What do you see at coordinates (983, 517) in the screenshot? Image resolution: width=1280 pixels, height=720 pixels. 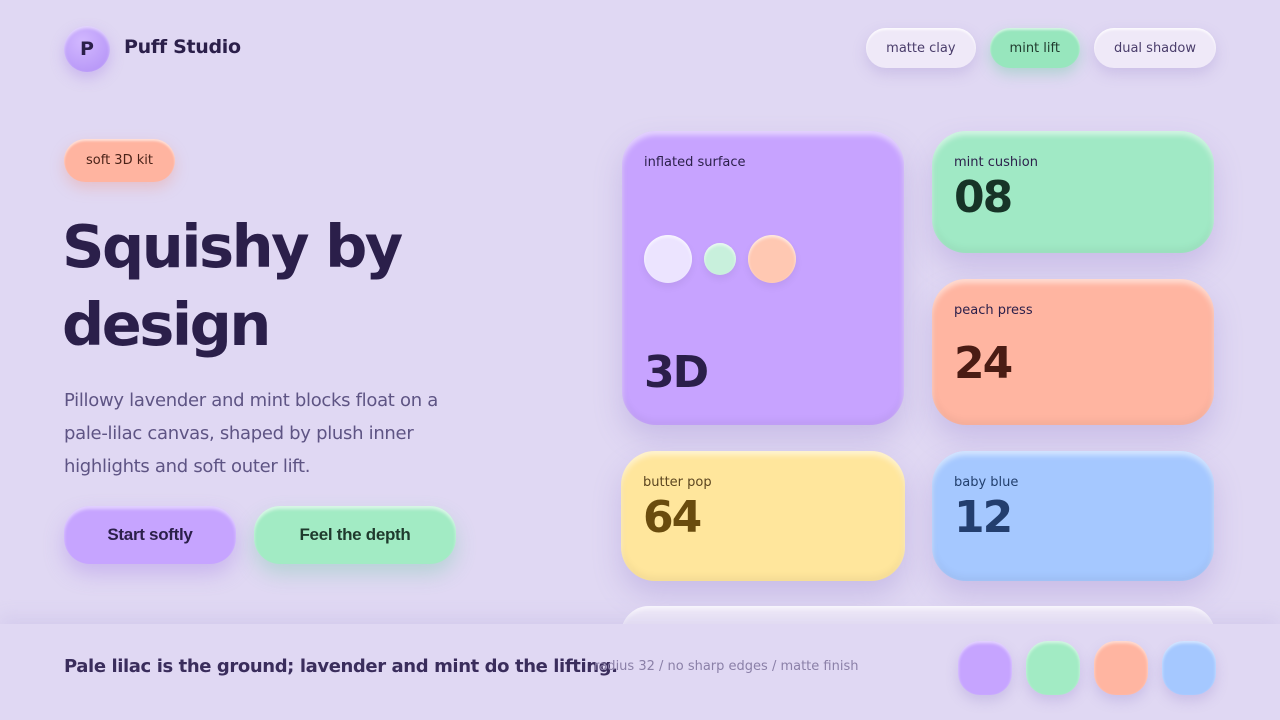 I see `card-value: 12` at bounding box center [983, 517].